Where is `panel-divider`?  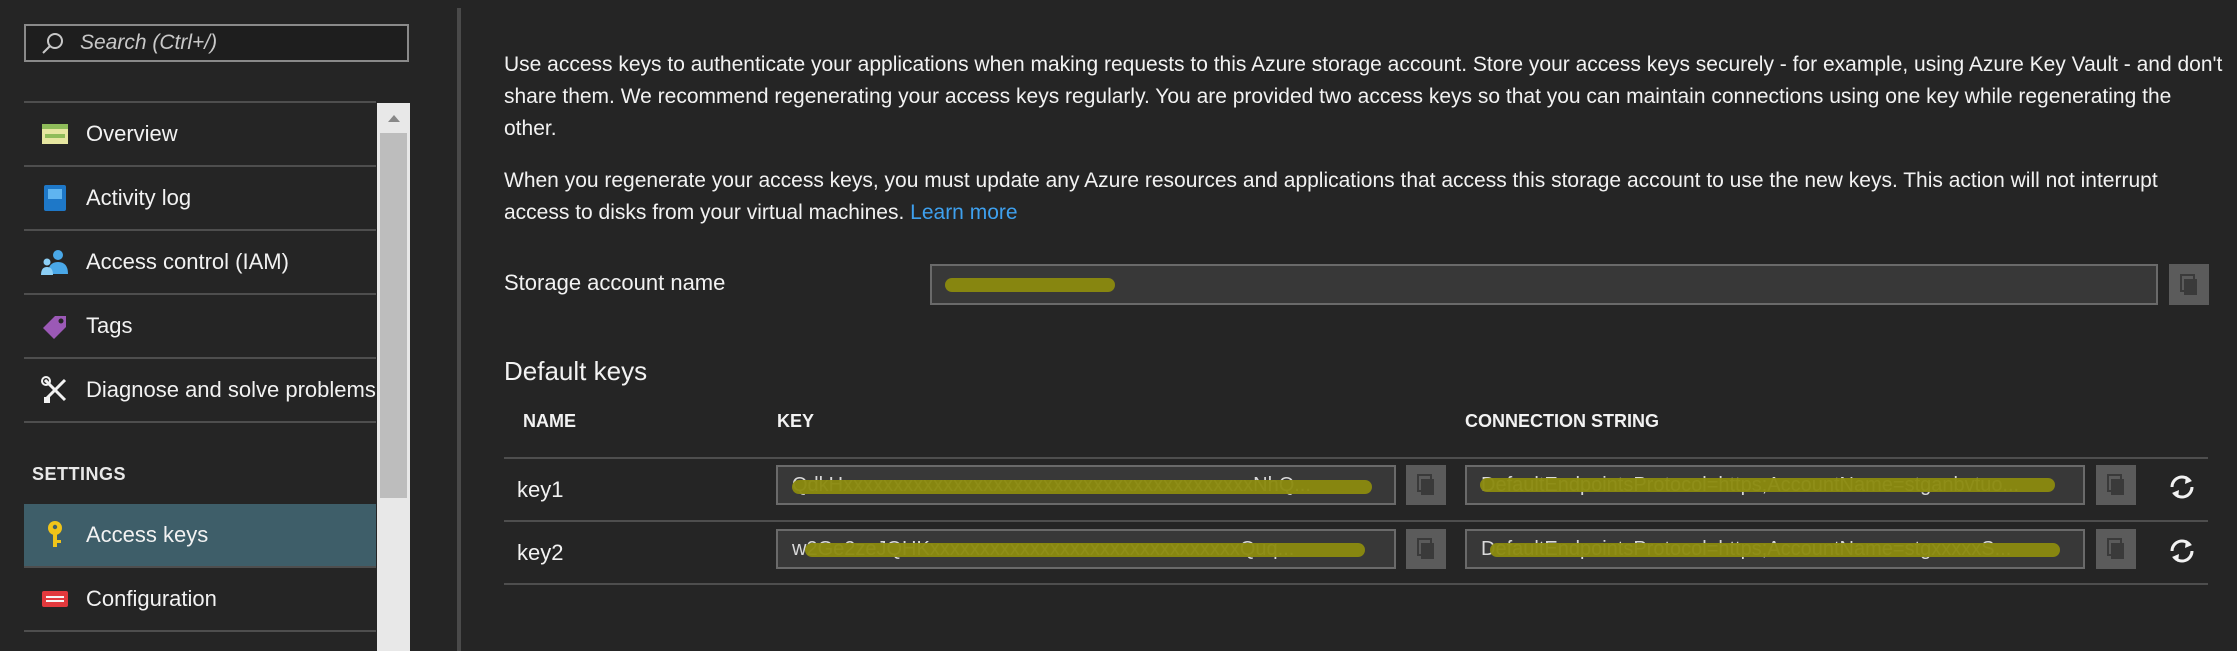
panel-divider is located at coordinates (459, 329).